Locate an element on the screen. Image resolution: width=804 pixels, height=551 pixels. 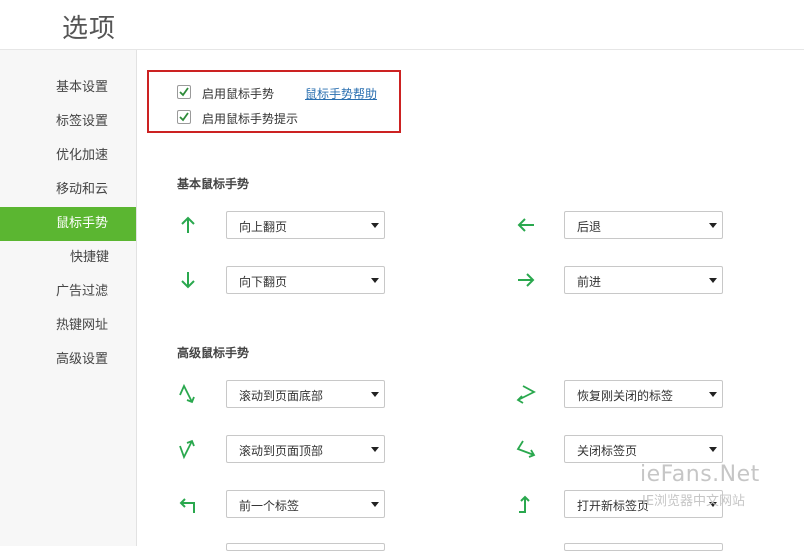
gesture-down-up-select: 滚动到页面顶部 is located at coordinates (305, 449).